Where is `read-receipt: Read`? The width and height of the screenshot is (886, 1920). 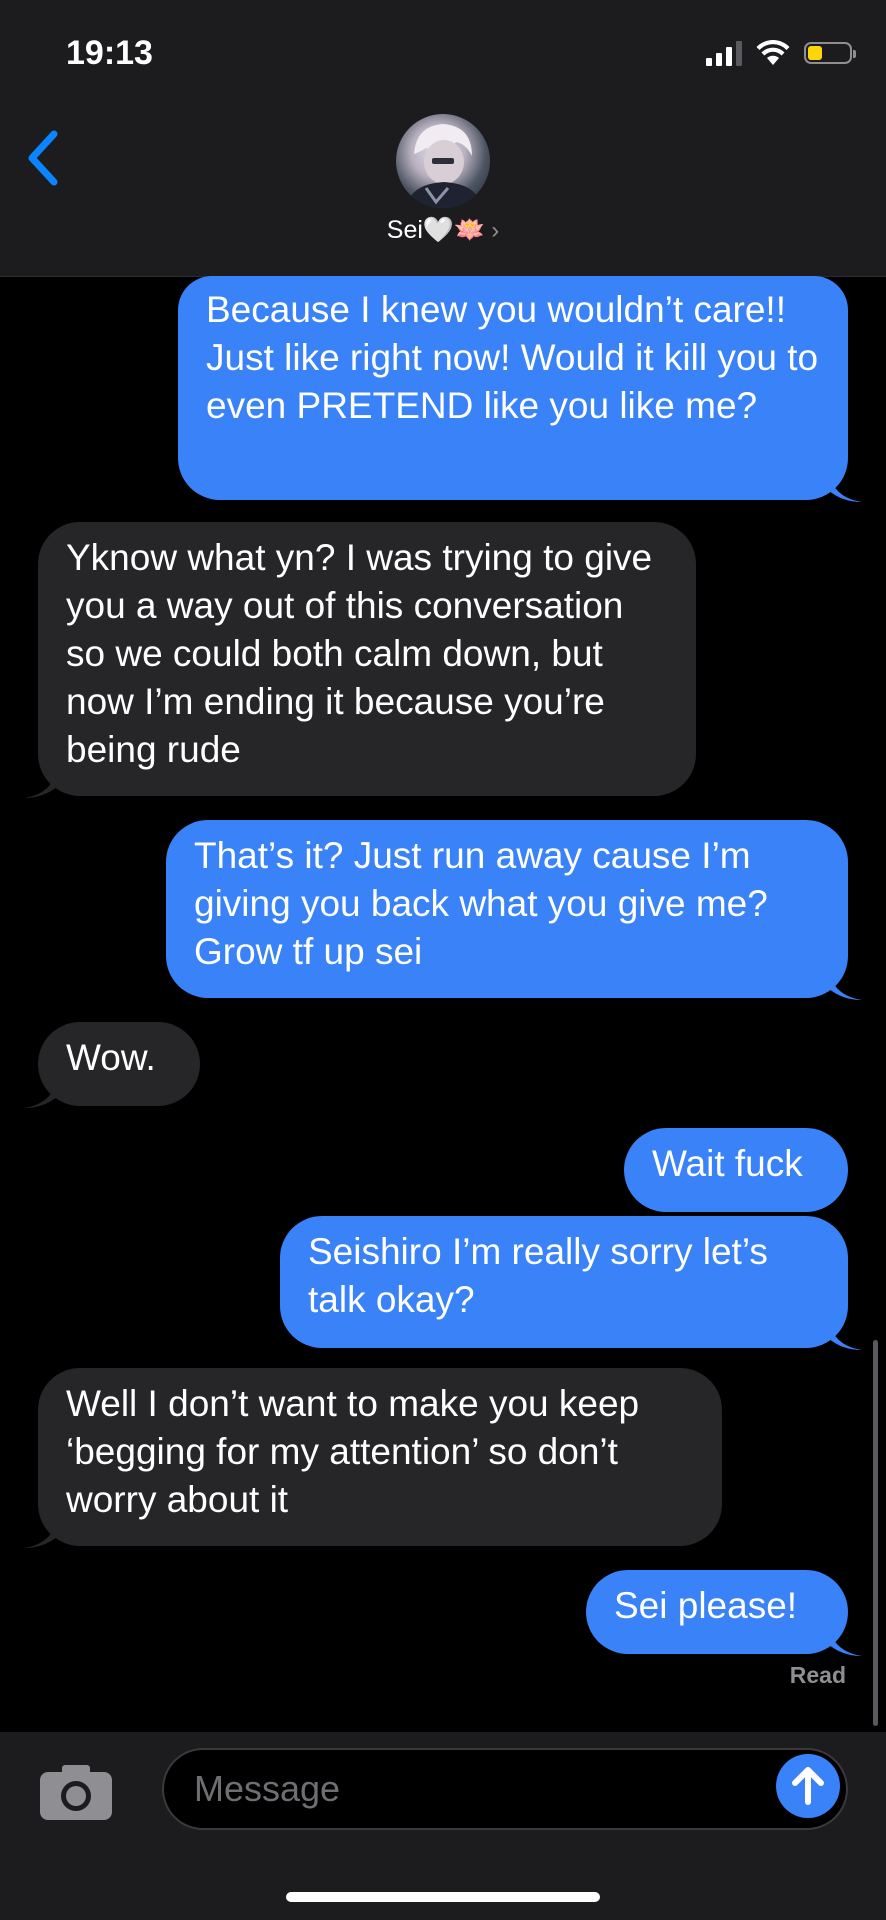 read-receipt: Read is located at coordinates (817, 1675).